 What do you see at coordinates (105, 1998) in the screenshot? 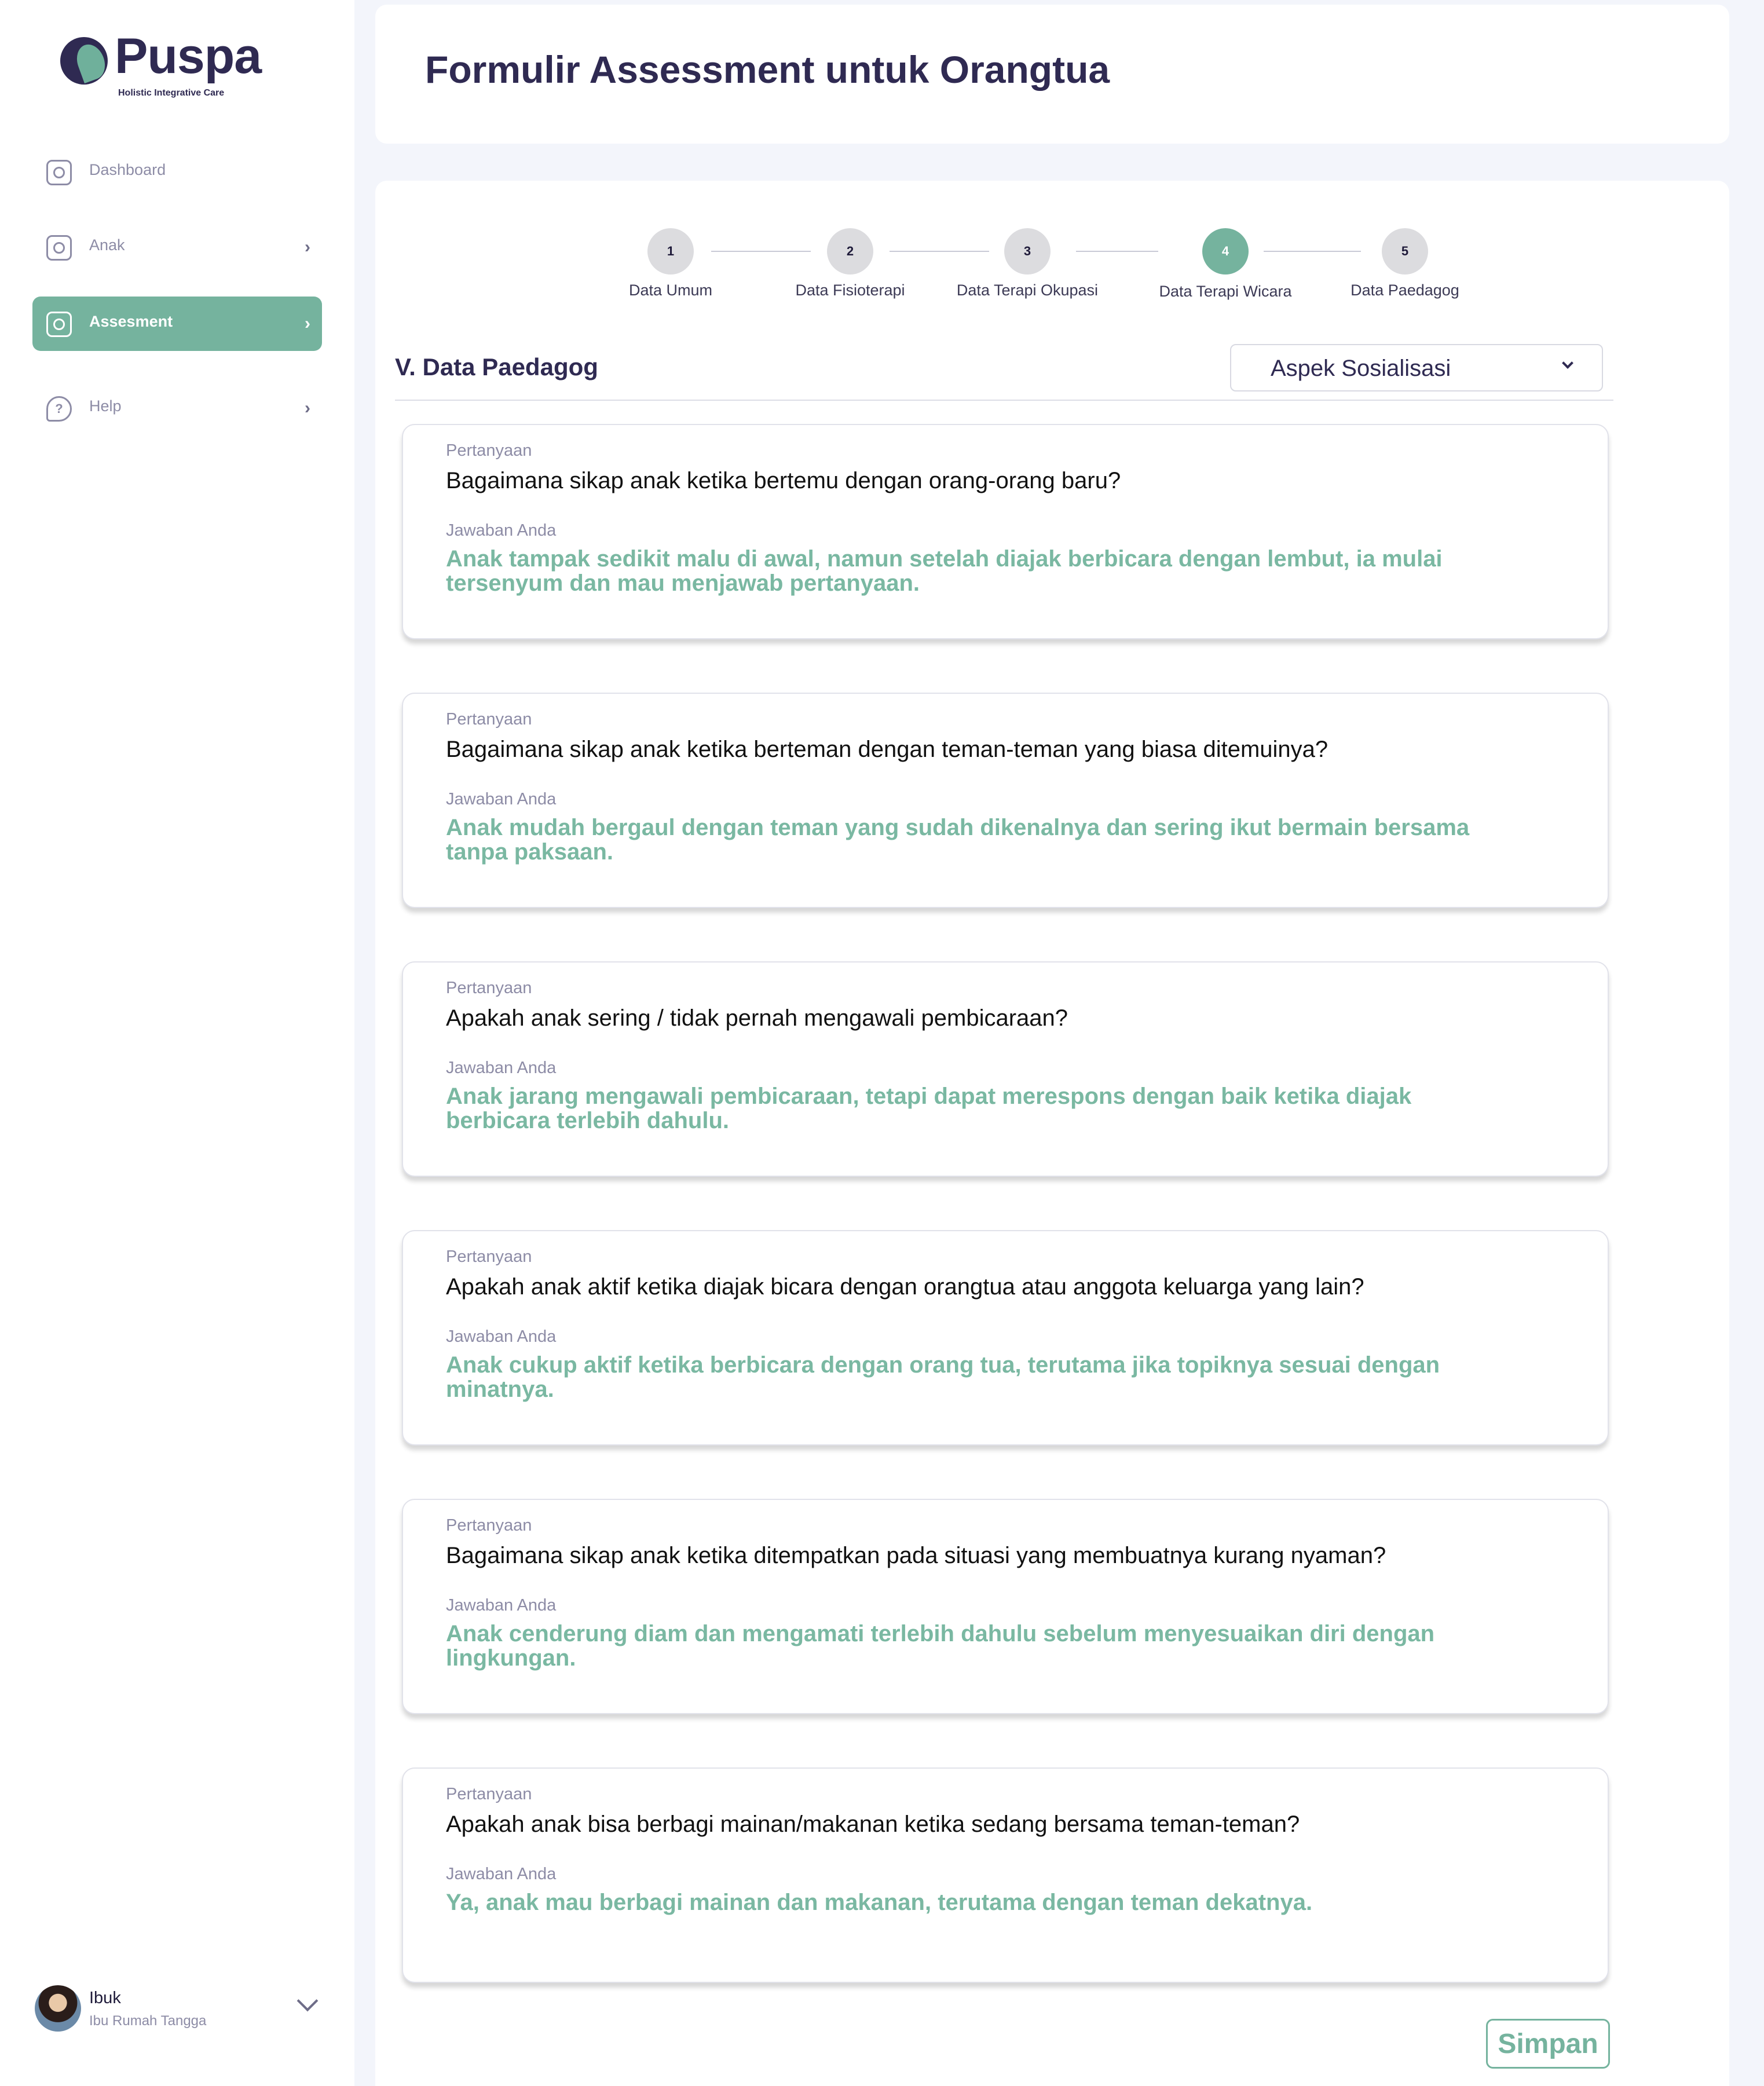
I see `profile-name: Ibuk` at bounding box center [105, 1998].